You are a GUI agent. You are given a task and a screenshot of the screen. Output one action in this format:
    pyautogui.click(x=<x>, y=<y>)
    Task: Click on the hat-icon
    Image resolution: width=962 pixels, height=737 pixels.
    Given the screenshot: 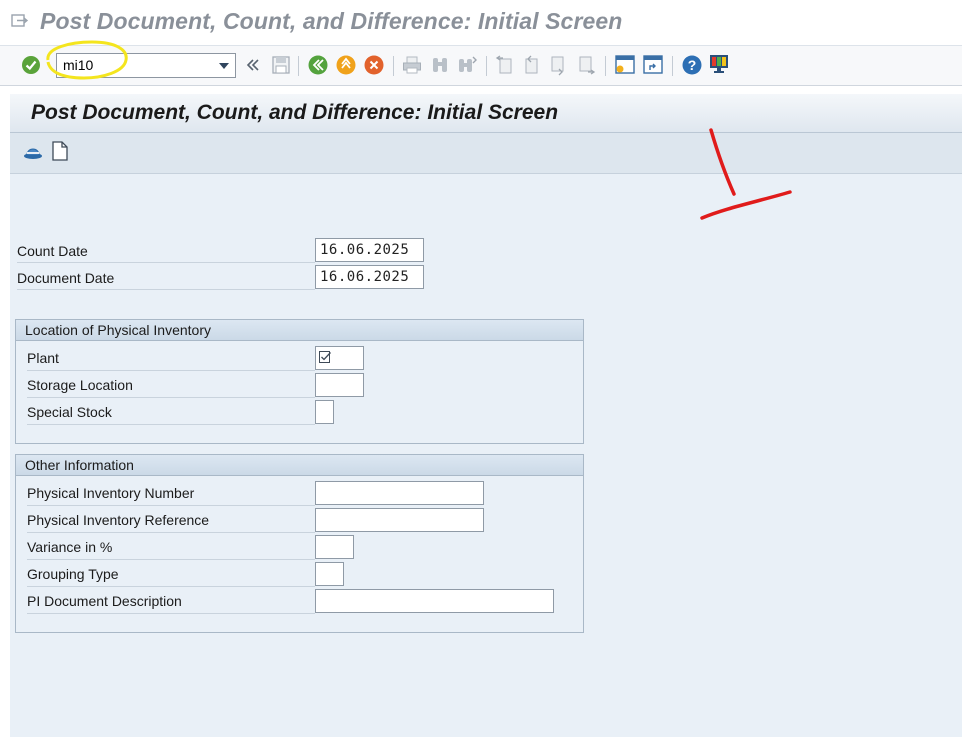 What is the action you would take?
    pyautogui.click(x=33, y=152)
    